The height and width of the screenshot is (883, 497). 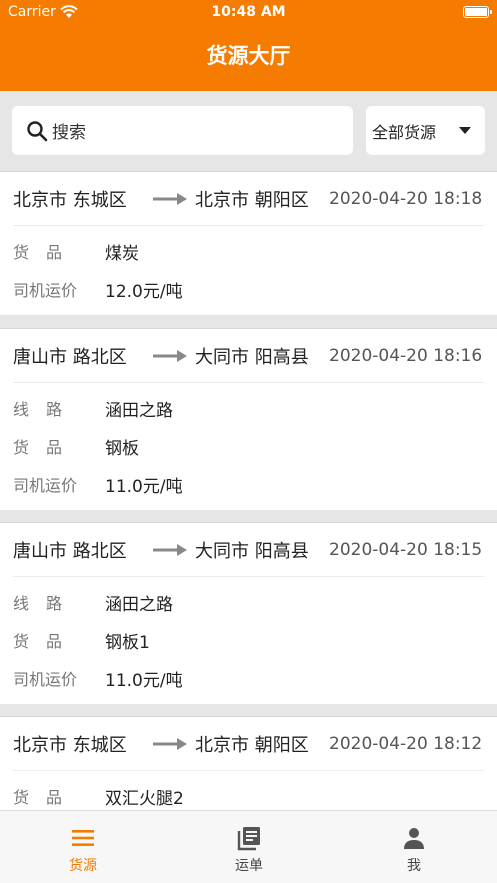 What do you see at coordinates (248, 793) in the screenshot?
I see `info-row: 货品 双汇火腿2` at bounding box center [248, 793].